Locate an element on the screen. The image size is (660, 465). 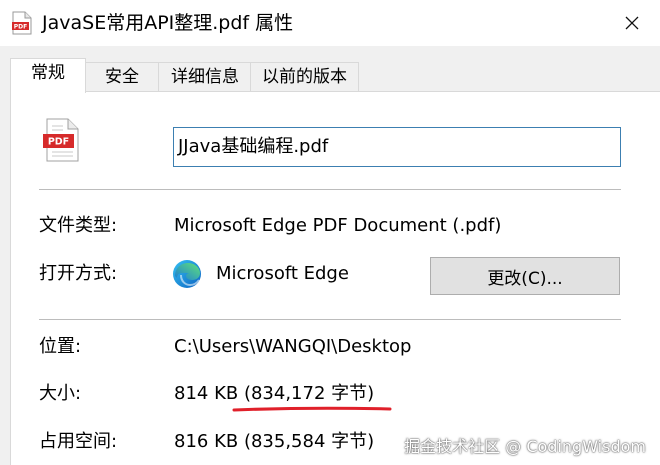
pdf-icon-label: PDF is located at coordinates (58, 142).